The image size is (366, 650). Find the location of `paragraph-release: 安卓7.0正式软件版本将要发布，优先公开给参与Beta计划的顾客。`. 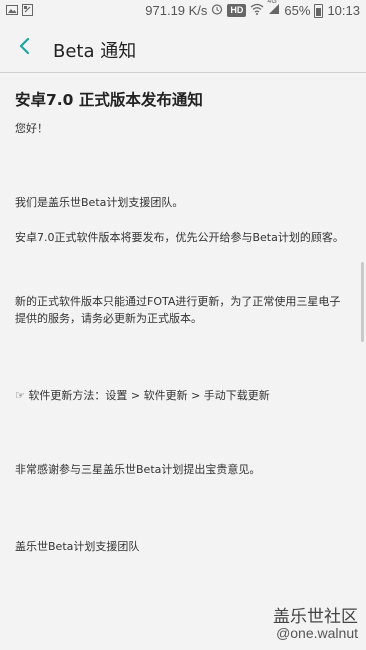

paragraph-release: 安卓7.0正式软件版本将要发布，优先公开给参与Beta计划的顾客。 is located at coordinates (179, 237).